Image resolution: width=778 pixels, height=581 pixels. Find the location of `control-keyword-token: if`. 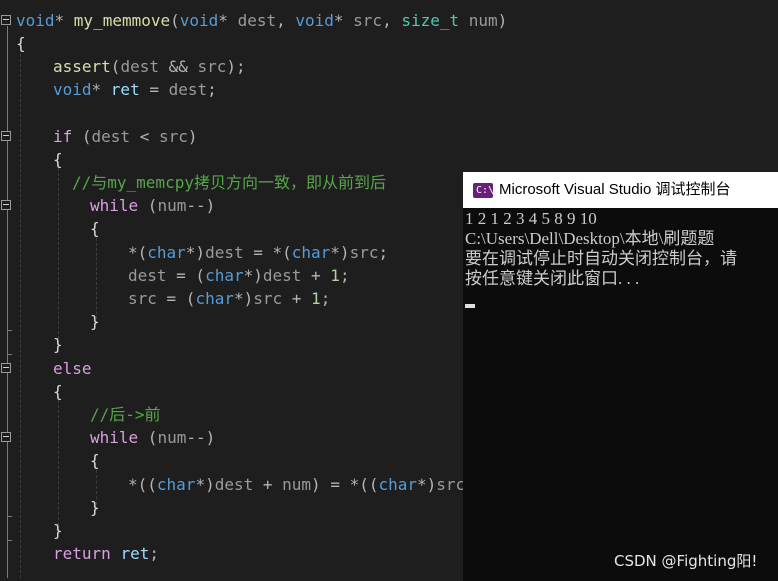

control-keyword-token: if is located at coordinates (63, 136).